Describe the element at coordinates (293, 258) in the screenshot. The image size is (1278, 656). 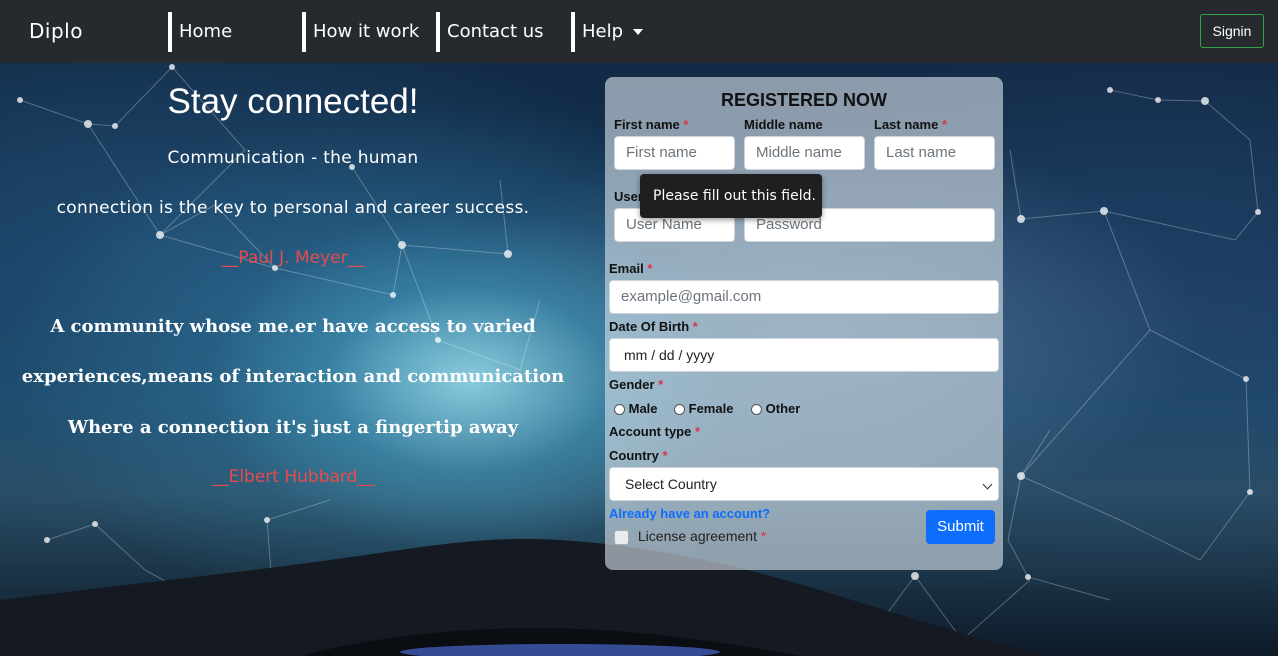
I see `quote1-author: __Paul J. Meyer__` at that location.